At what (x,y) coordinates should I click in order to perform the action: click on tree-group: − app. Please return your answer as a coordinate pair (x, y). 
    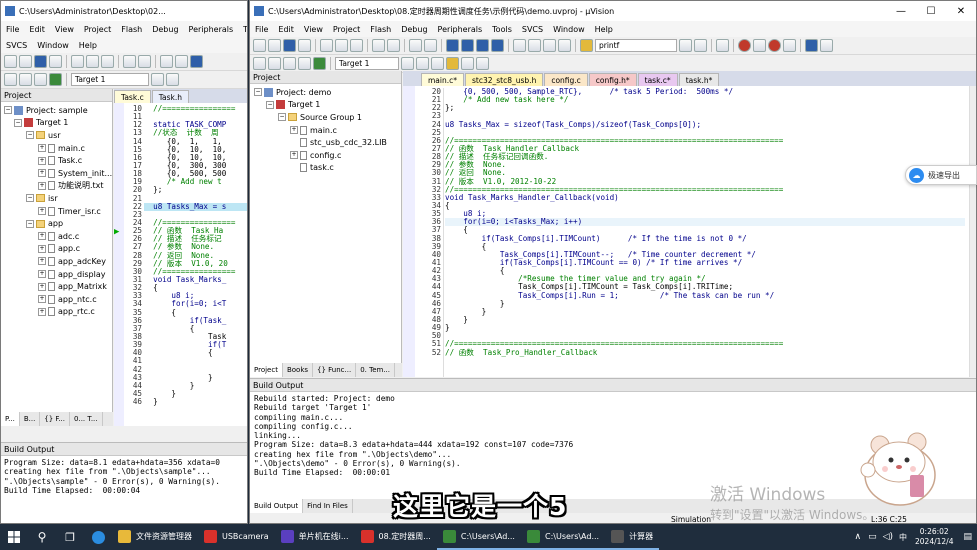
    Looking at the image, I should click on (58, 223).